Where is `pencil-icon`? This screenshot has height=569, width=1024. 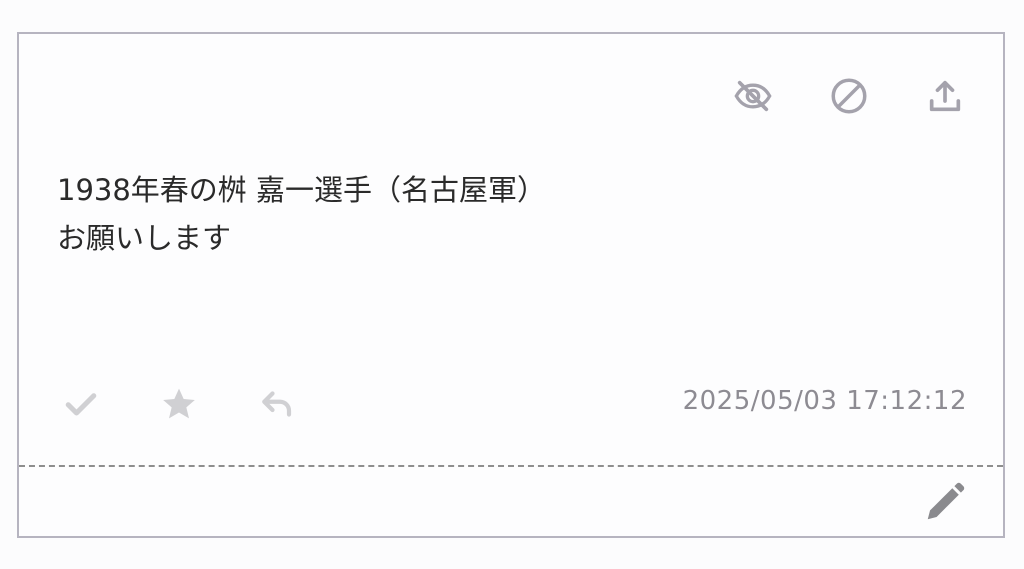 pencil-icon is located at coordinates (946, 501).